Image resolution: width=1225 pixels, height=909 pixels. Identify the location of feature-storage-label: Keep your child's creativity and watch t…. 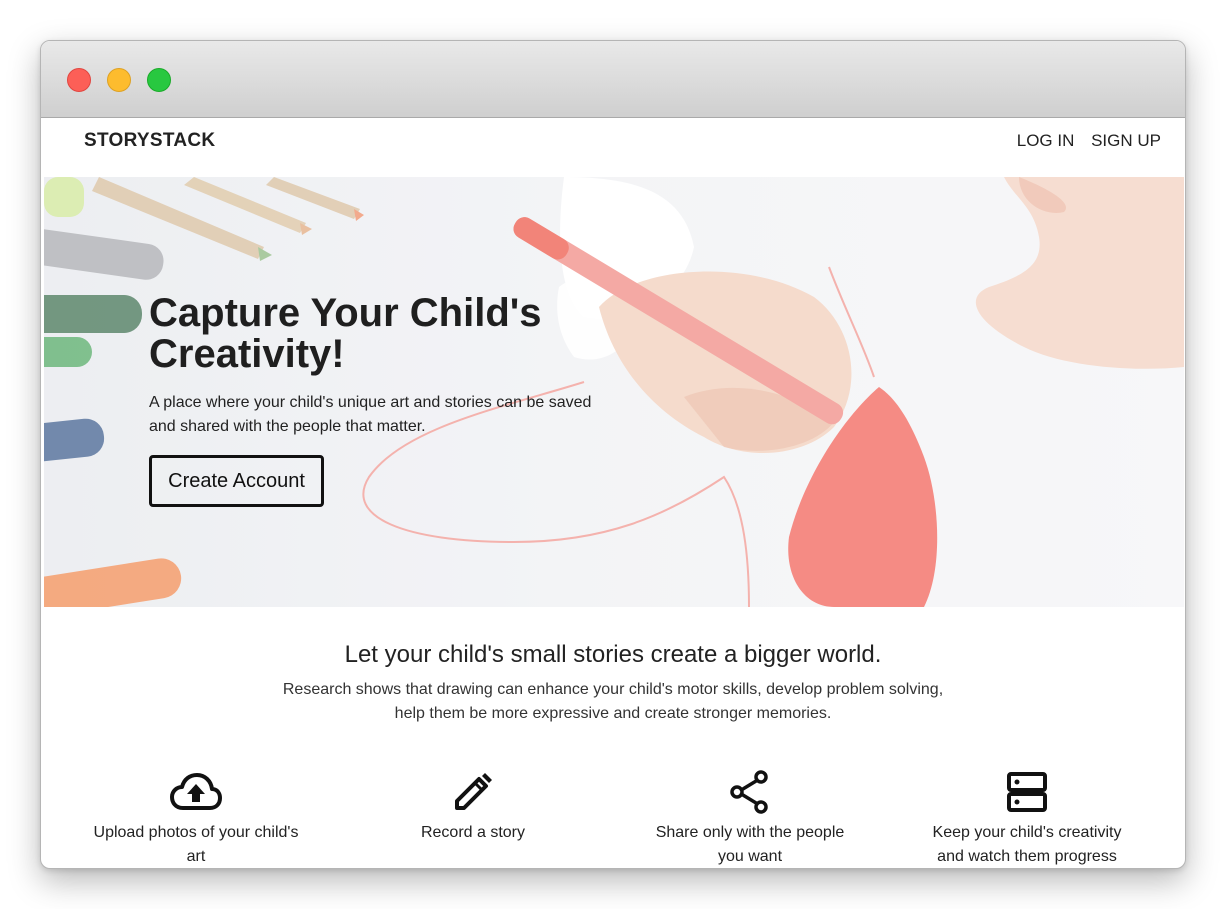
(1027, 844).